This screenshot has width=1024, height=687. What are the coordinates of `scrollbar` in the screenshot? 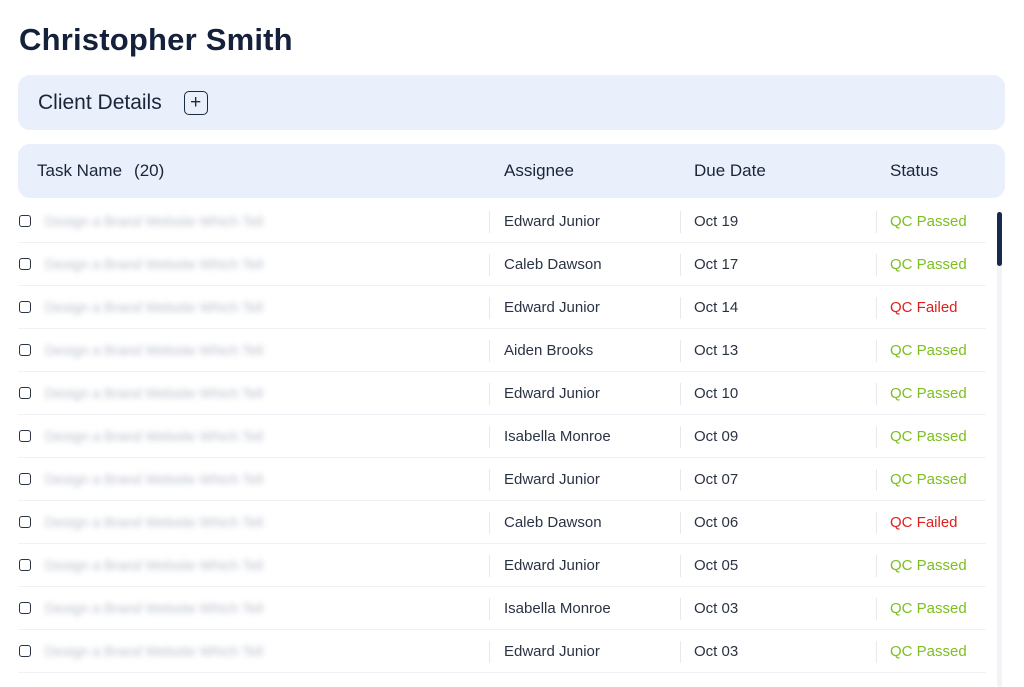 It's located at (999, 449).